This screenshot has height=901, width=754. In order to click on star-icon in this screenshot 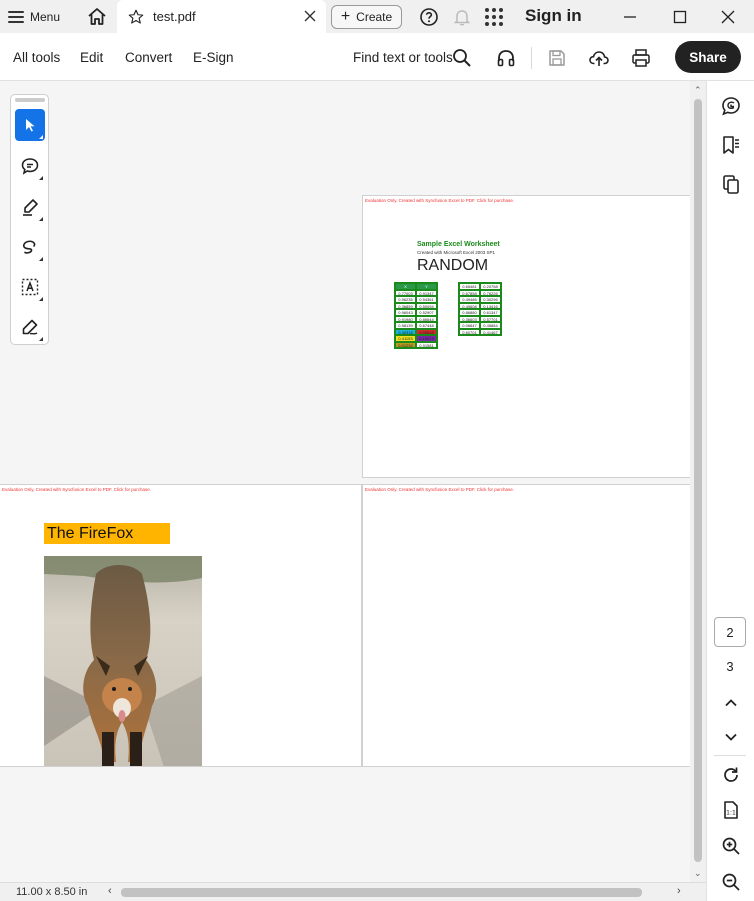, I will do `click(136, 17)`.